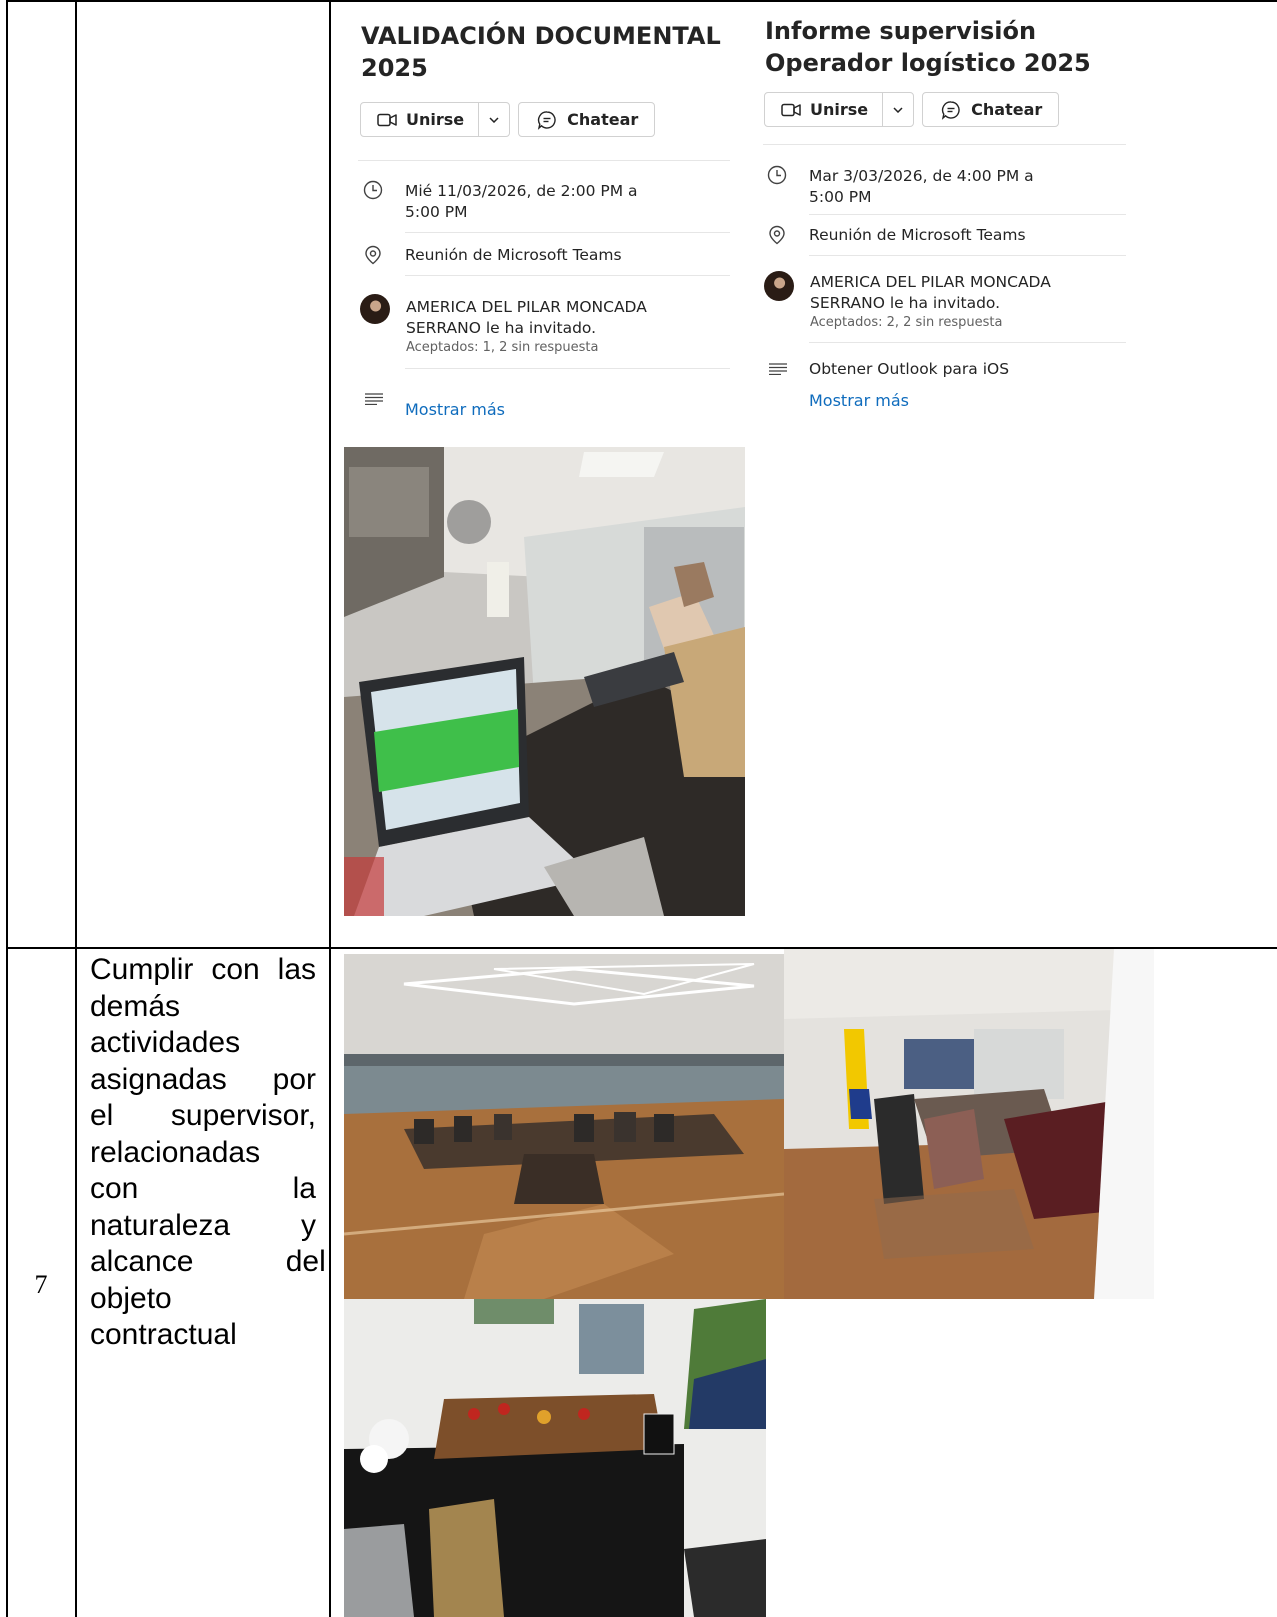  What do you see at coordinates (163, 1334) in the screenshot?
I see `description-line: contractual` at bounding box center [163, 1334].